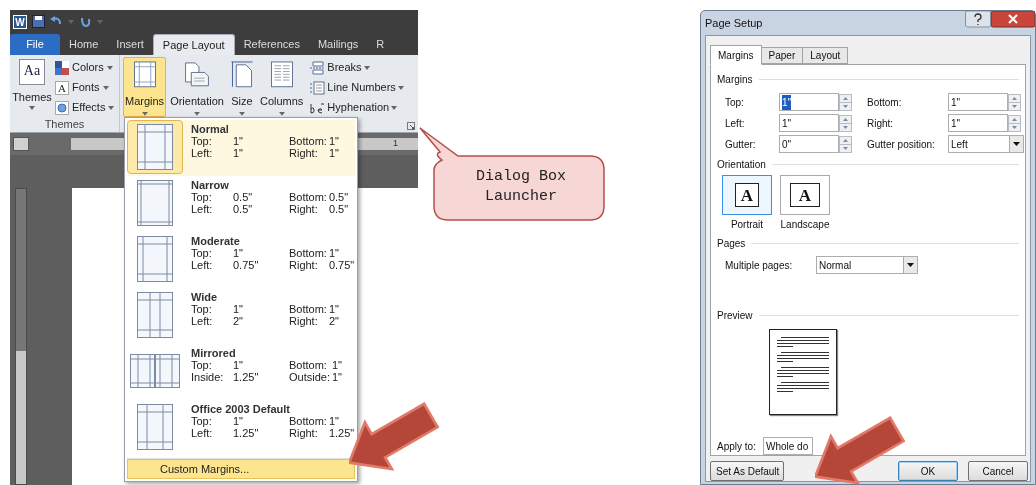 This screenshot has height=485, width=1036. What do you see at coordinates (309, 377) in the screenshot?
I see `margin-label: Outside:` at bounding box center [309, 377].